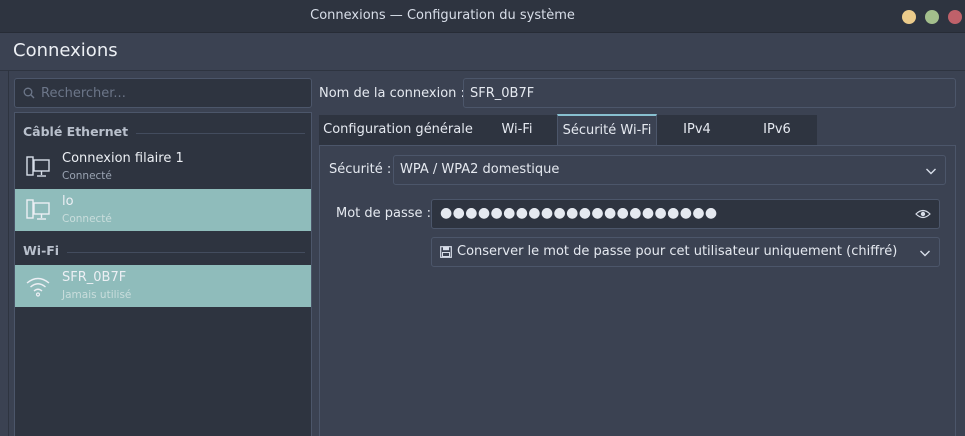  Describe the element at coordinates (123, 158) in the screenshot. I see `connection-name: Connexion filaire 1` at that location.